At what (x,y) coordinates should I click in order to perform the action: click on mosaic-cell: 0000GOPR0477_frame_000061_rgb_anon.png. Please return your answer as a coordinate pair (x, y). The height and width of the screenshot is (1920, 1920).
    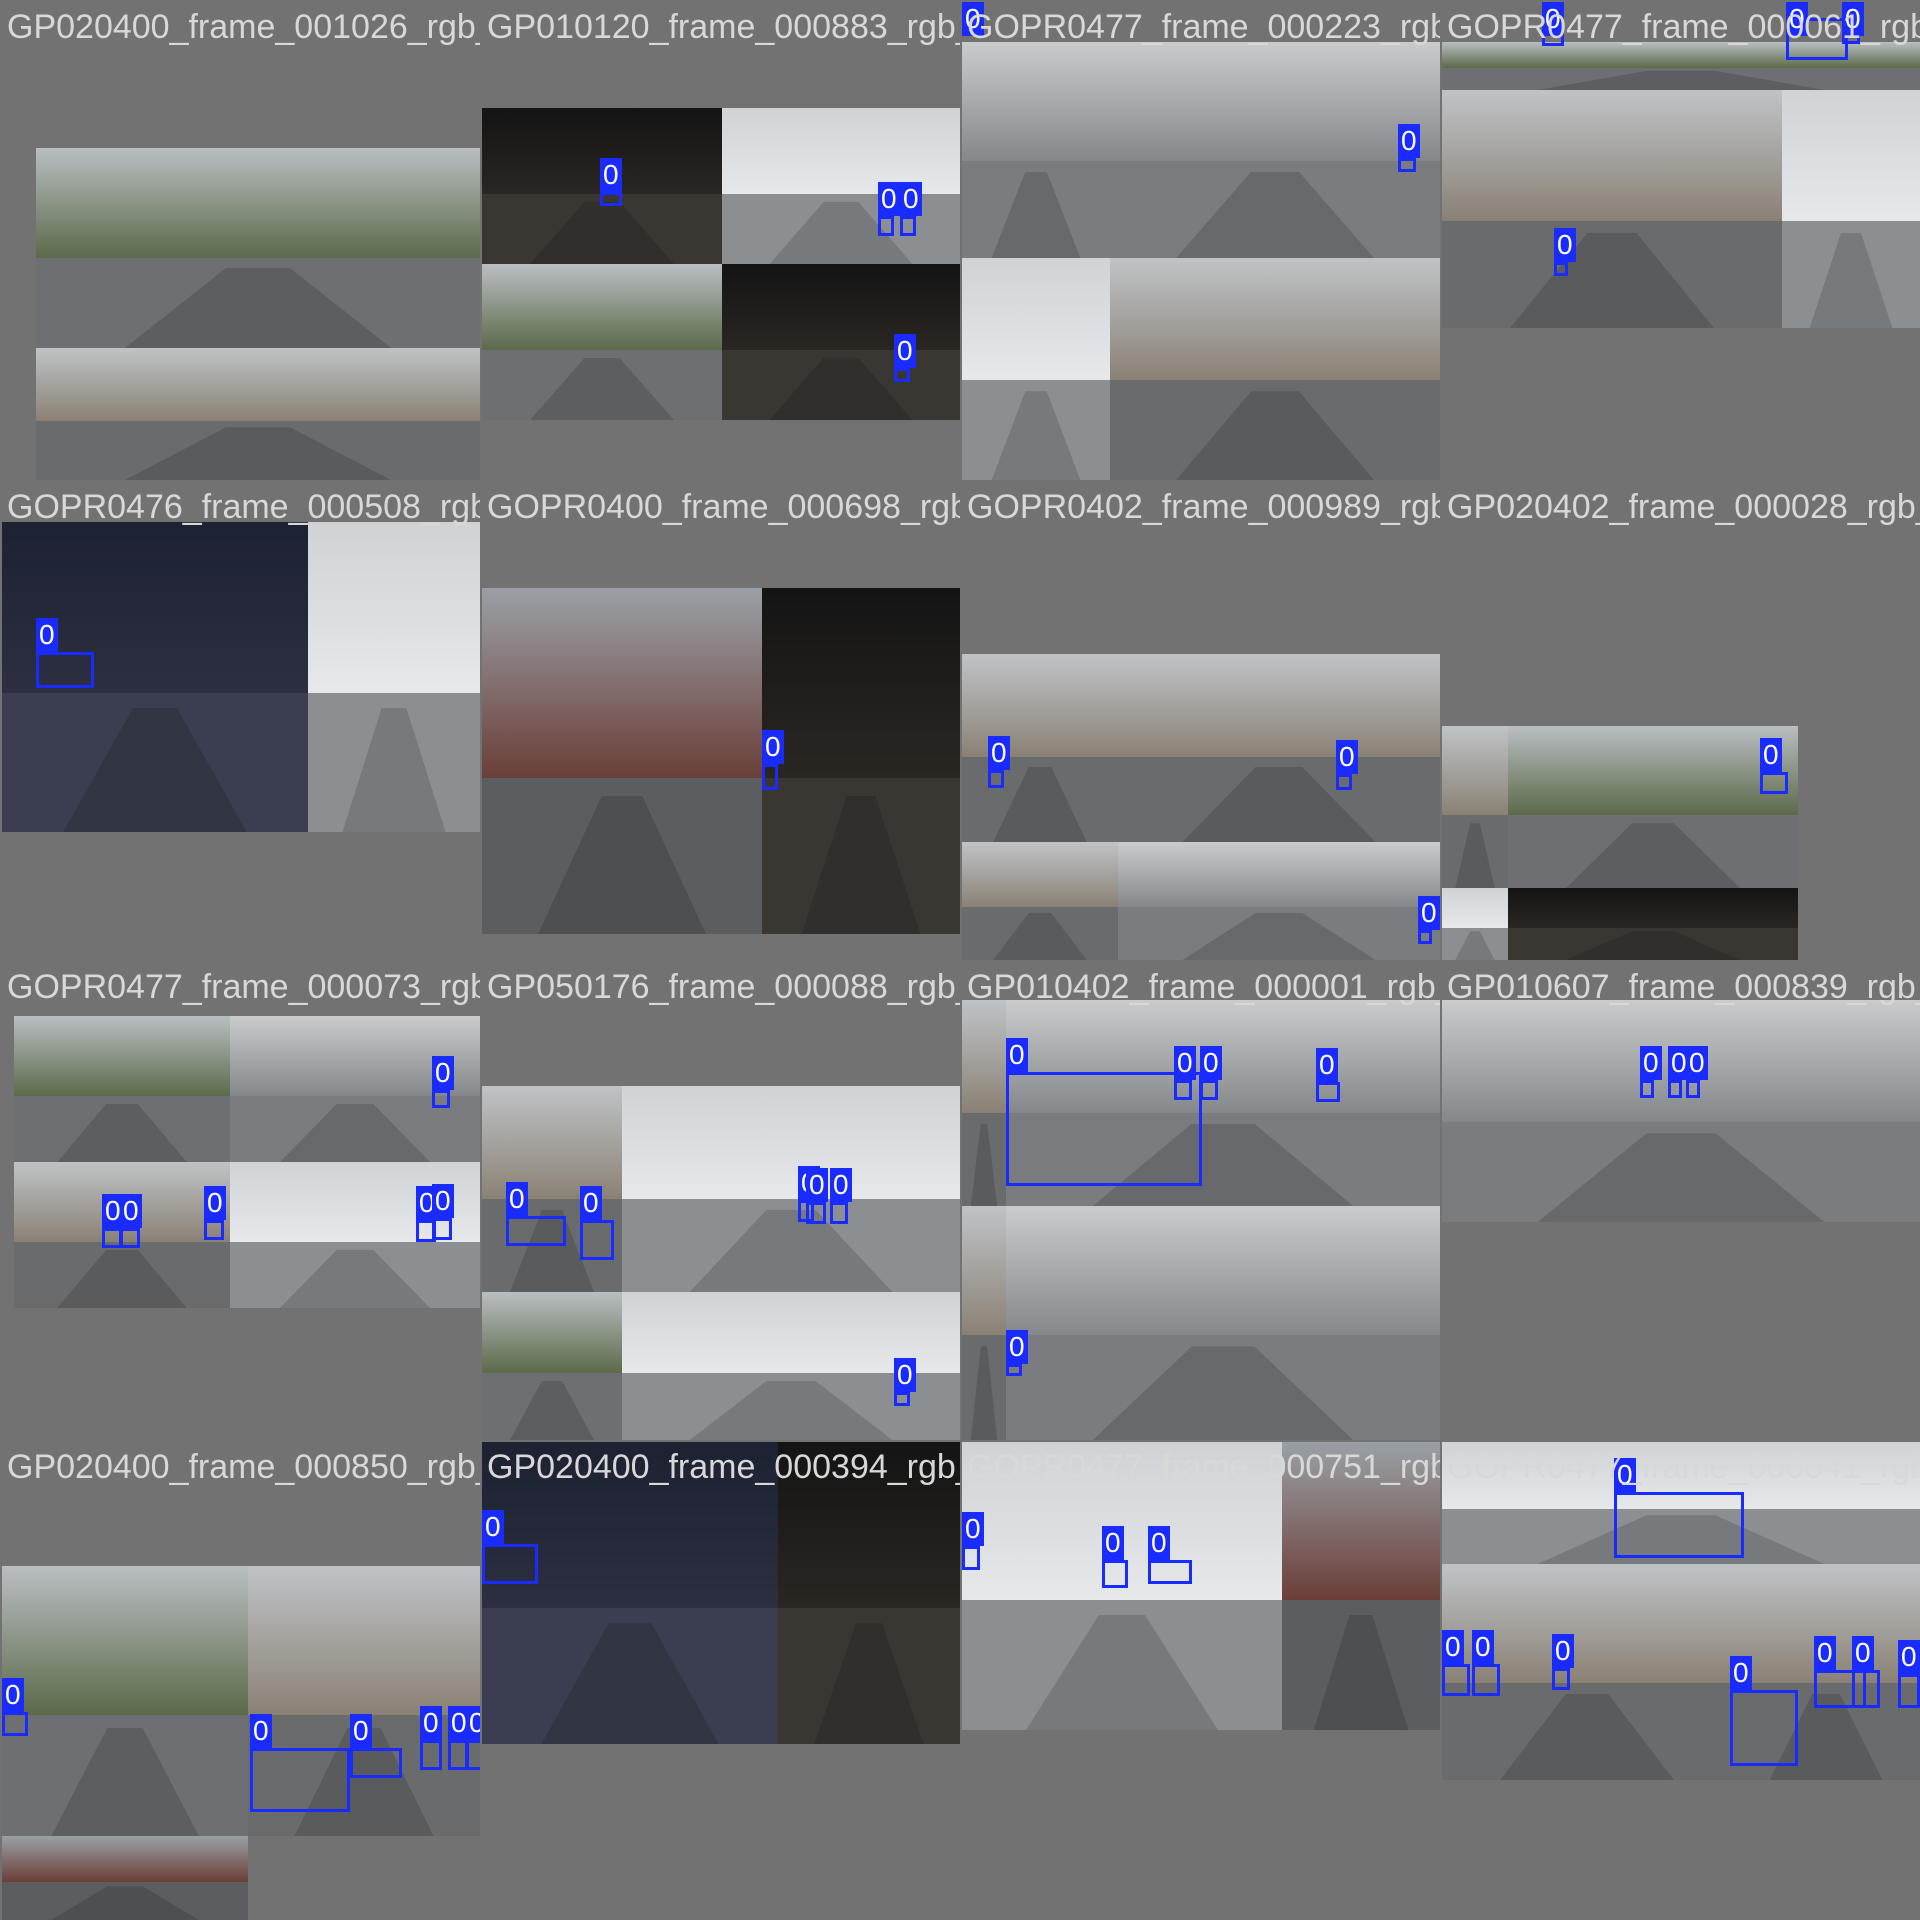
    Looking at the image, I should click on (1681, 241).